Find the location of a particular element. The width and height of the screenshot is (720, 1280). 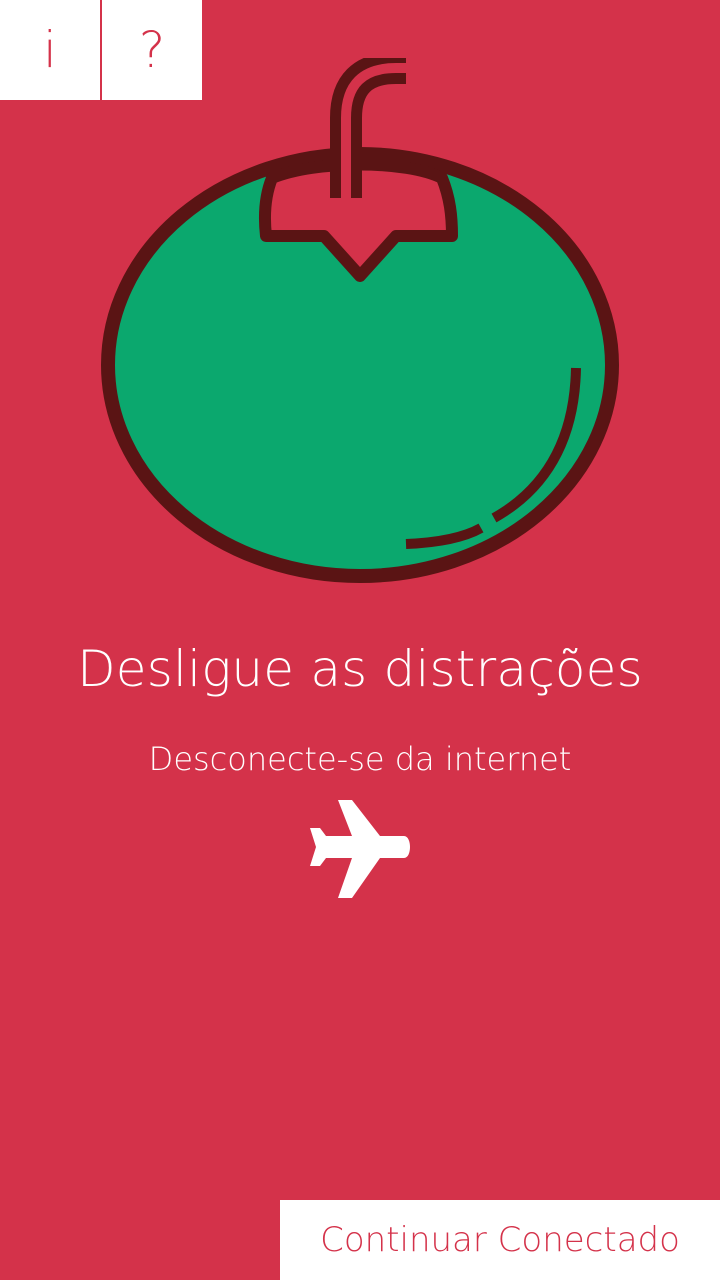

airplane-icon is located at coordinates (360, 849).